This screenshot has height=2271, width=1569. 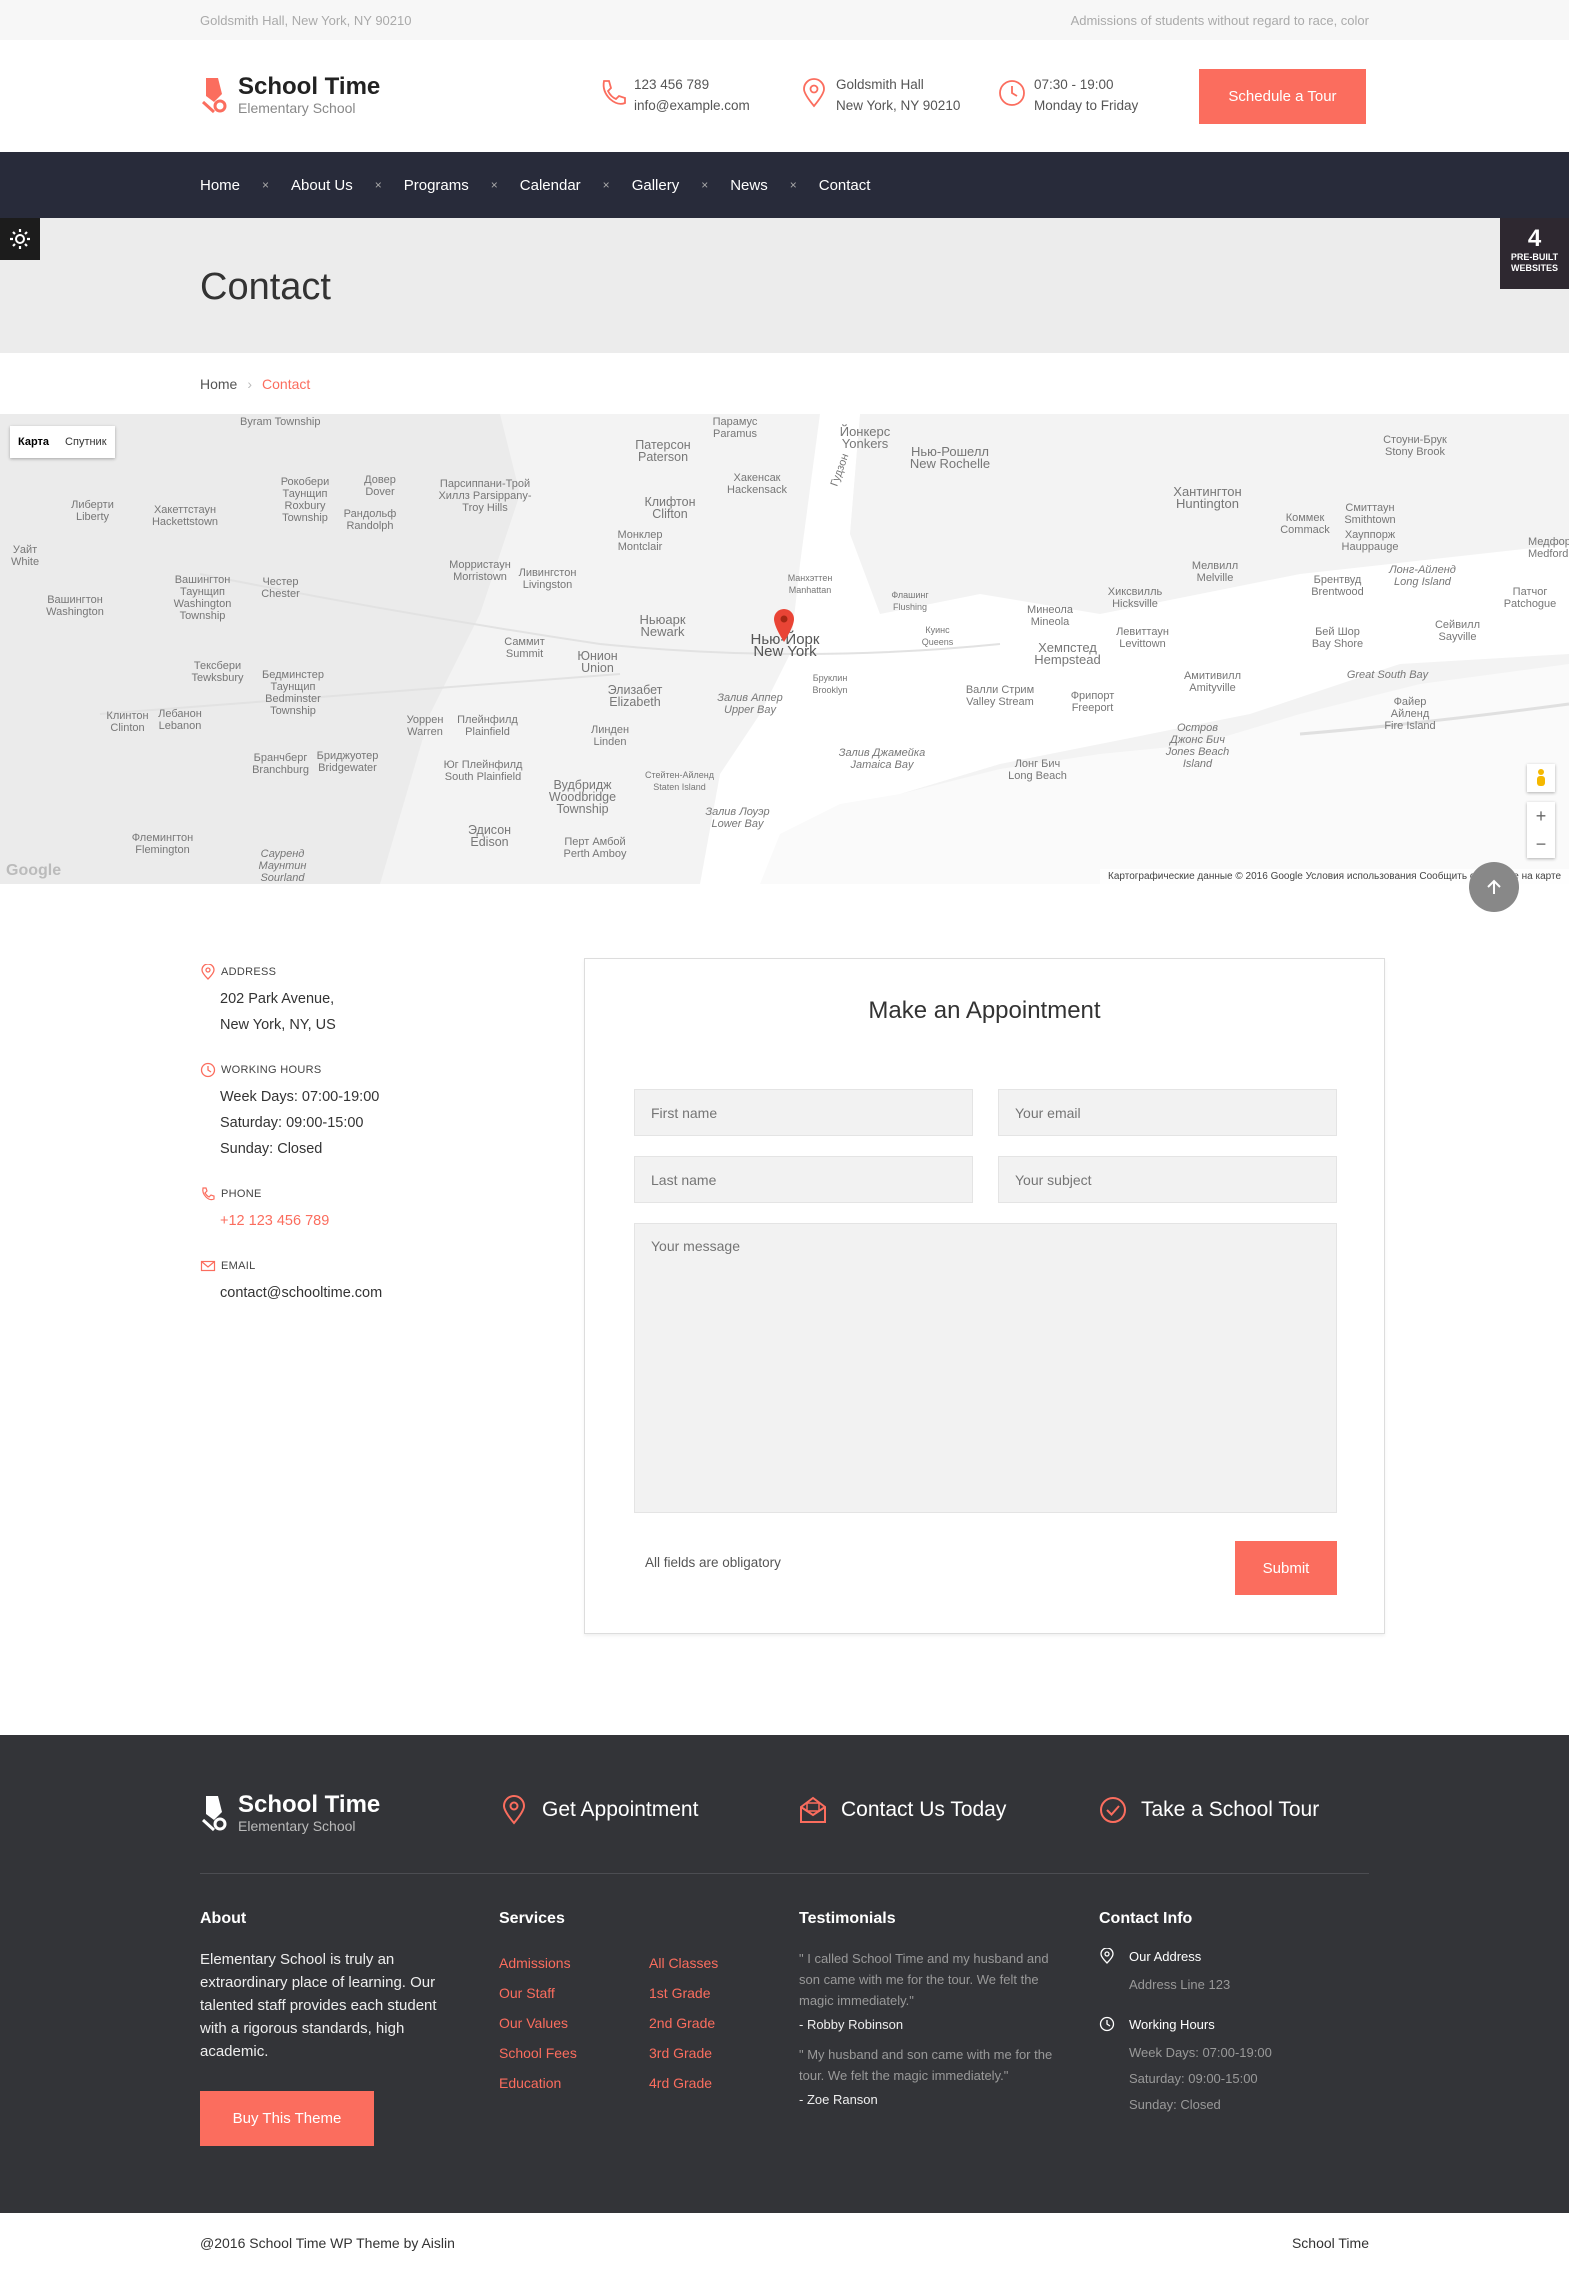 What do you see at coordinates (280, 764) in the screenshot?
I see `map-label: Бранчберг Branchburg` at bounding box center [280, 764].